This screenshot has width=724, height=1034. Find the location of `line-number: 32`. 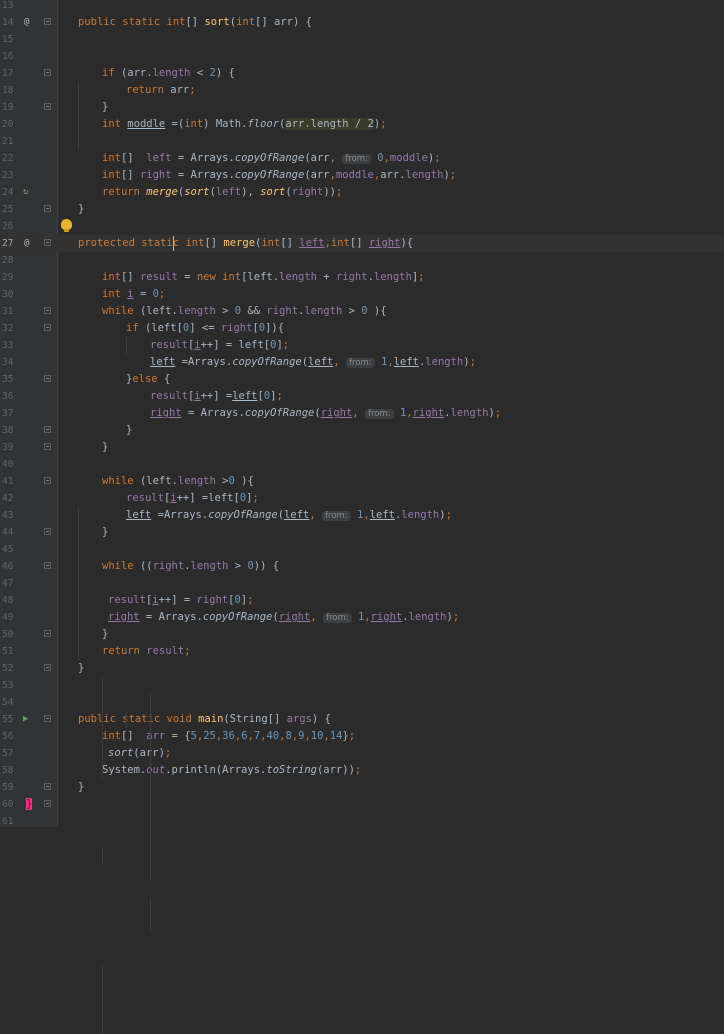

line-number: 32 is located at coordinates (13, 328).